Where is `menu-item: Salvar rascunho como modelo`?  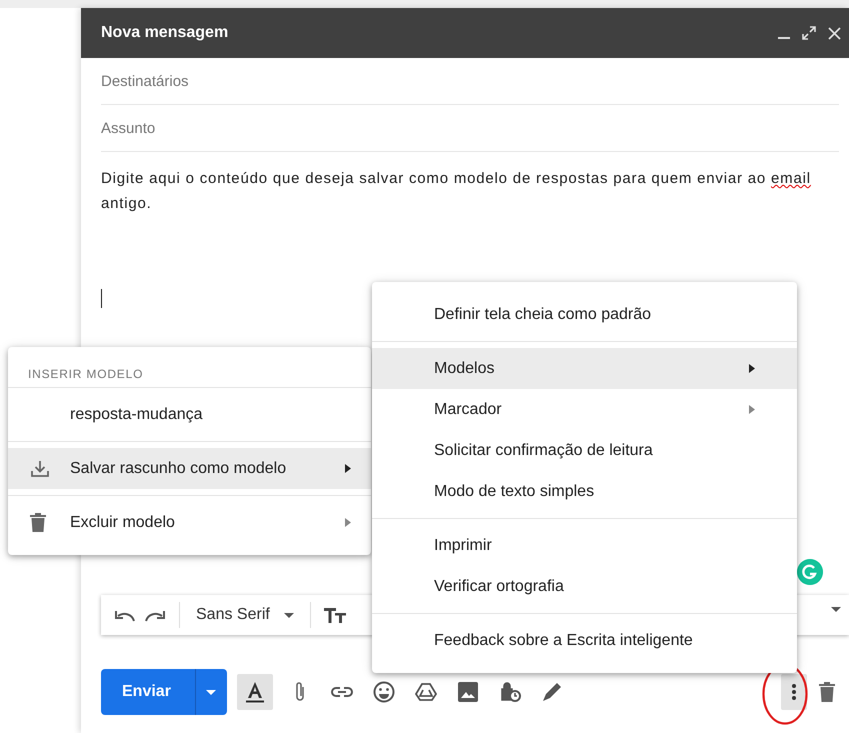
menu-item: Salvar rascunho como modelo is located at coordinates (189, 468).